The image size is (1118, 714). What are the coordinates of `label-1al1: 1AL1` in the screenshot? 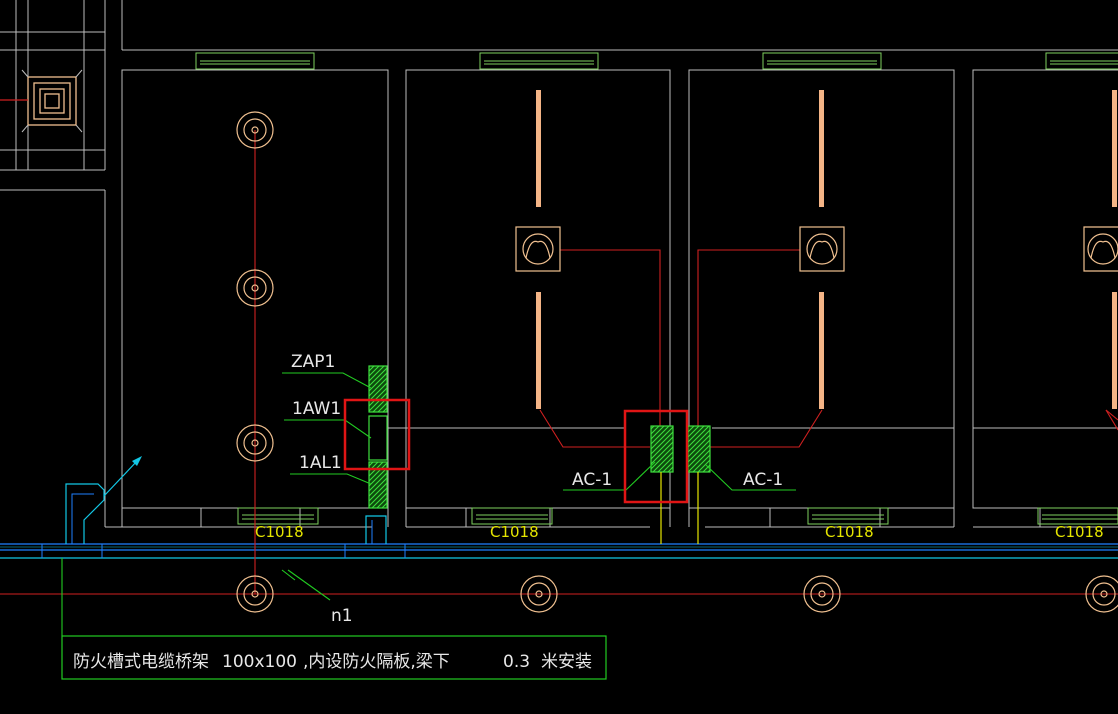 It's located at (320, 463).